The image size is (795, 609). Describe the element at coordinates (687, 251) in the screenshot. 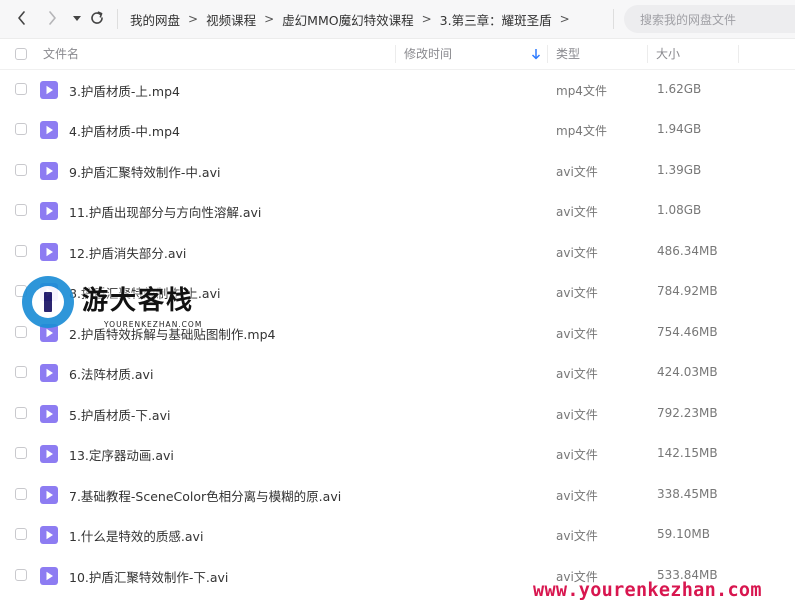

I see `file-size: 486.34MB` at that location.